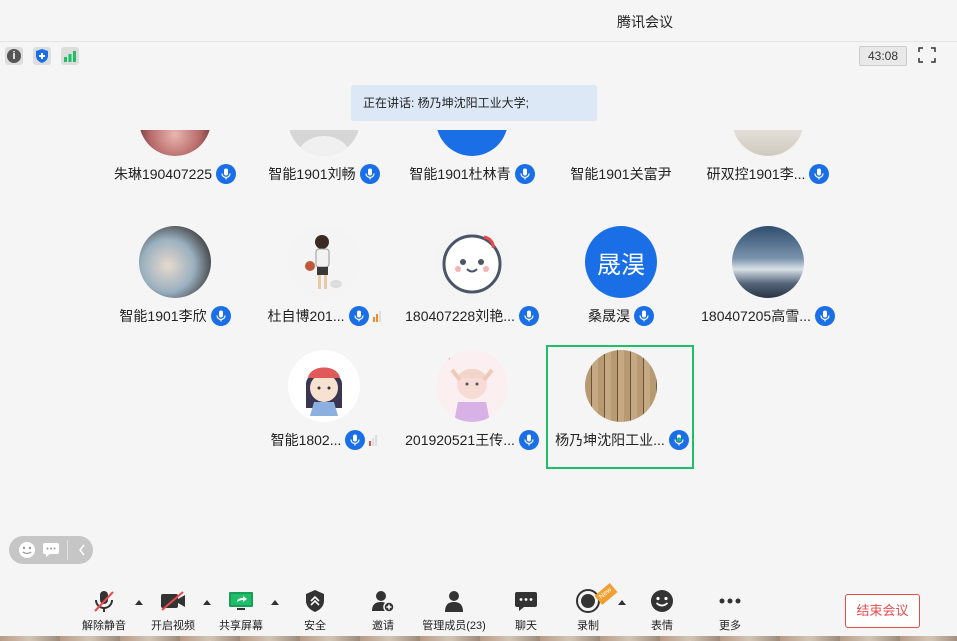 This screenshot has height=641, width=957. Describe the element at coordinates (82, 552) in the screenshot. I see `collapse-chevron-icon` at that location.